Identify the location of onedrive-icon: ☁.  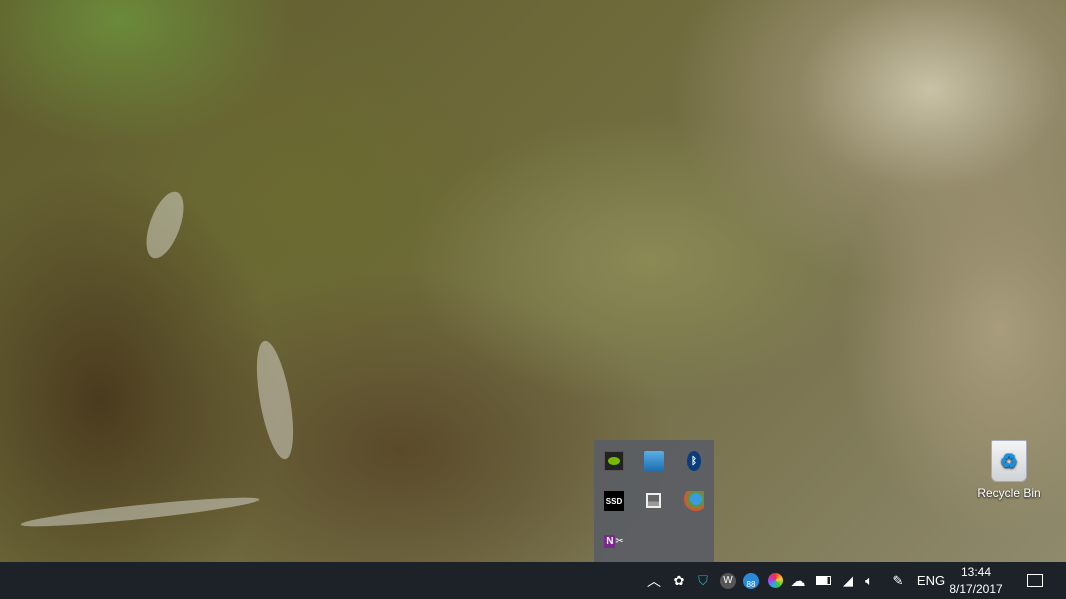
(798, 580).